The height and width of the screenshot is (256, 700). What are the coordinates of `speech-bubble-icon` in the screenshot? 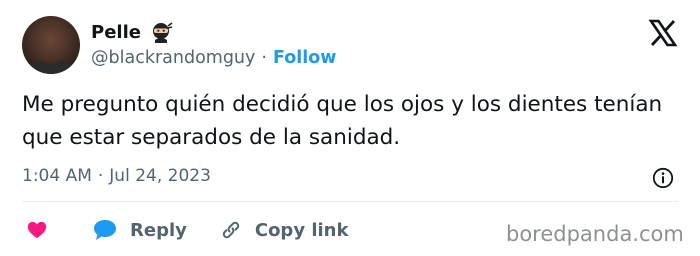 It's located at (105, 230).